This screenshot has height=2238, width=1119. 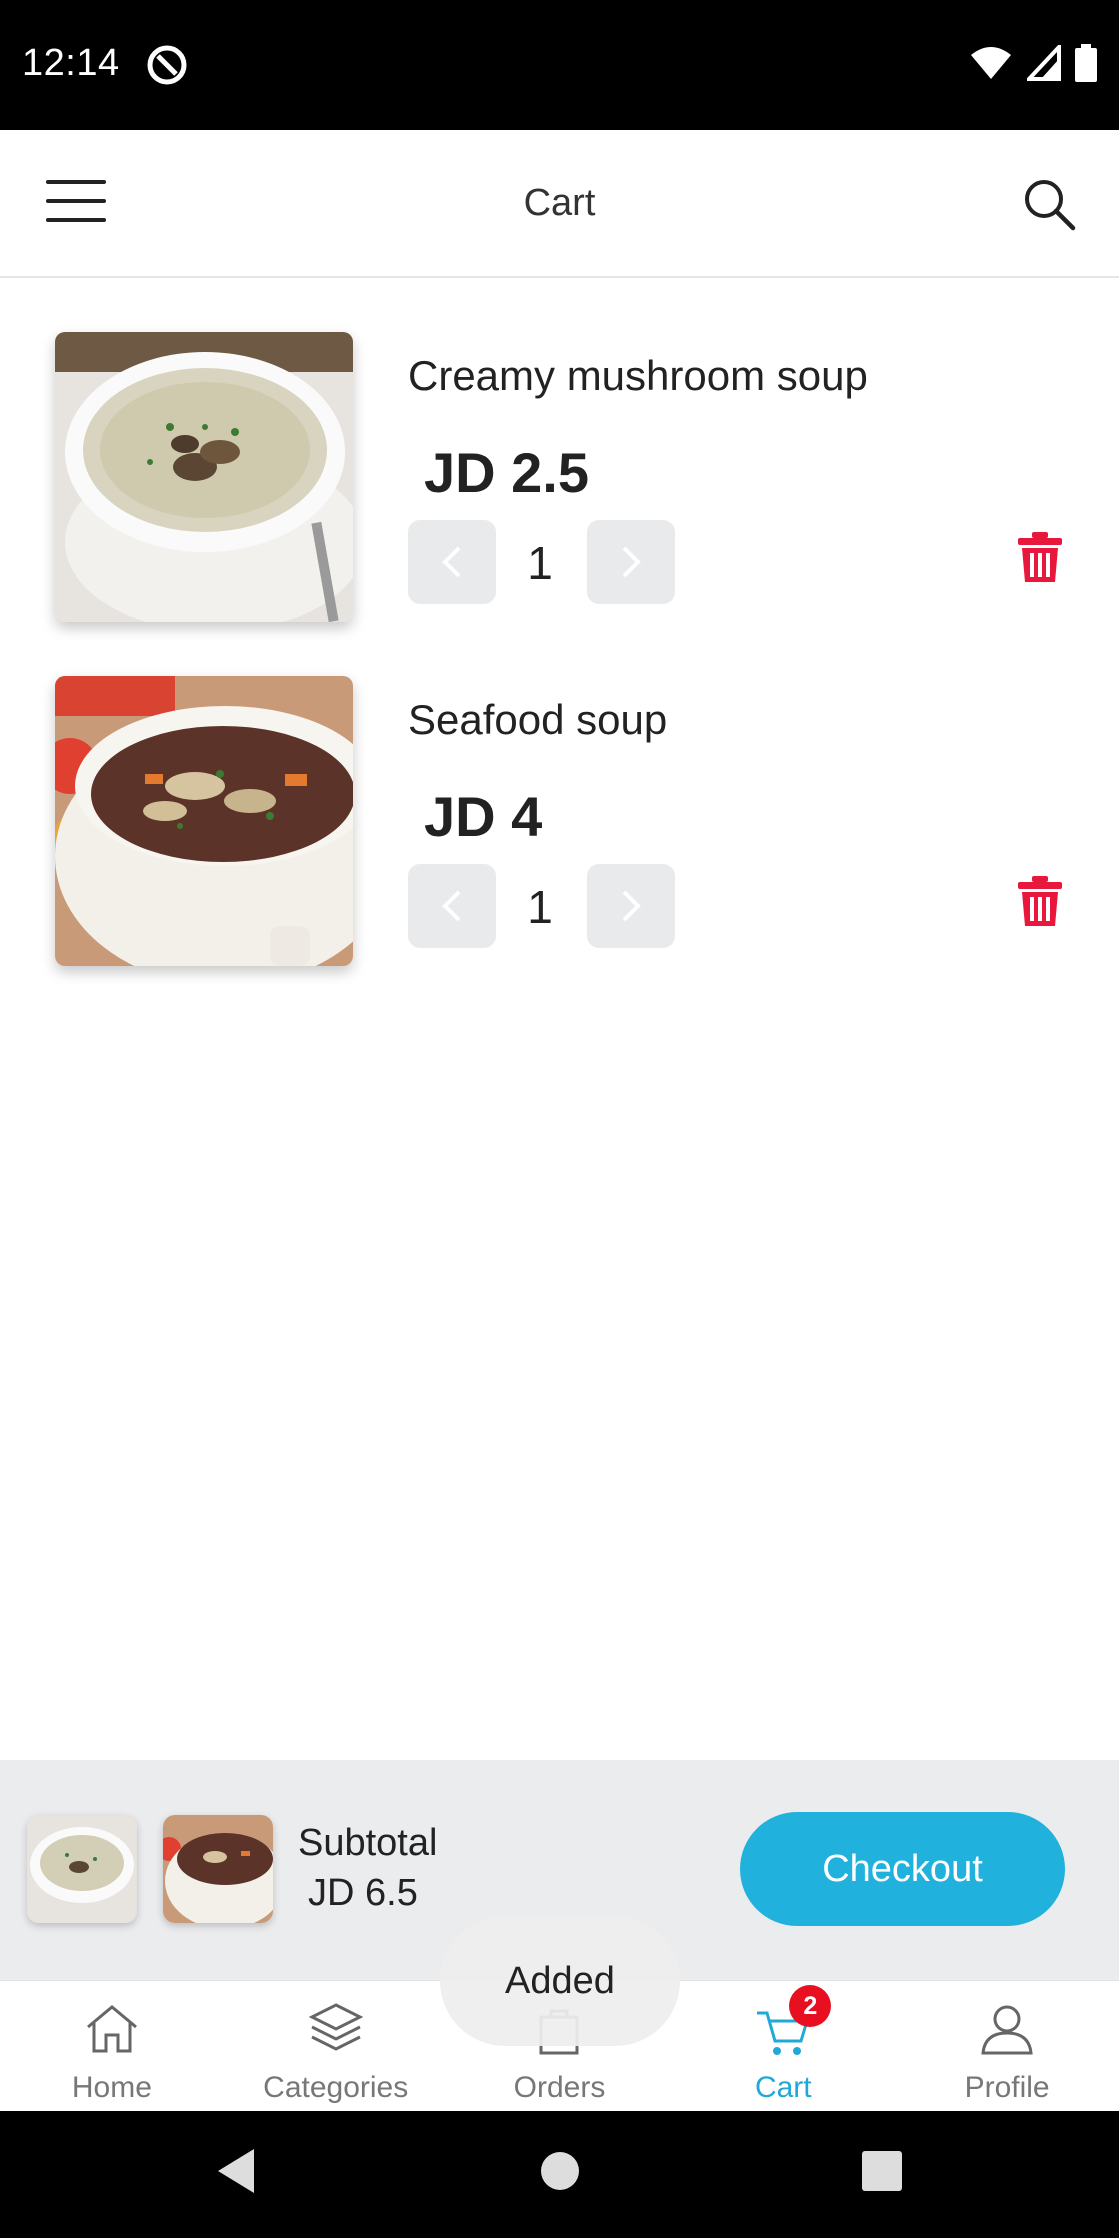 What do you see at coordinates (902, 1869) in the screenshot?
I see `checkout-button: Checkout` at bounding box center [902, 1869].